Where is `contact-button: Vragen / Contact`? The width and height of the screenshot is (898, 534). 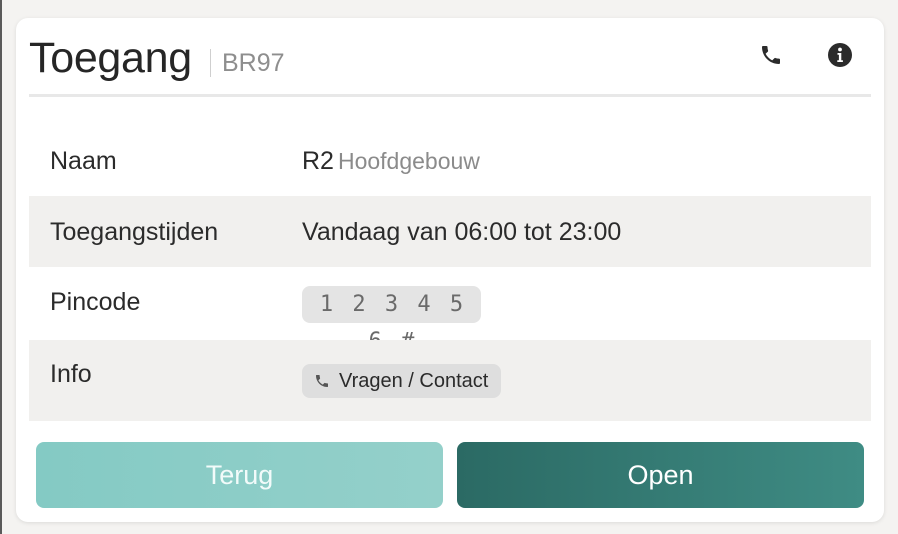 contact-button: Vragen / Contact is located at coordinates (402, 381).